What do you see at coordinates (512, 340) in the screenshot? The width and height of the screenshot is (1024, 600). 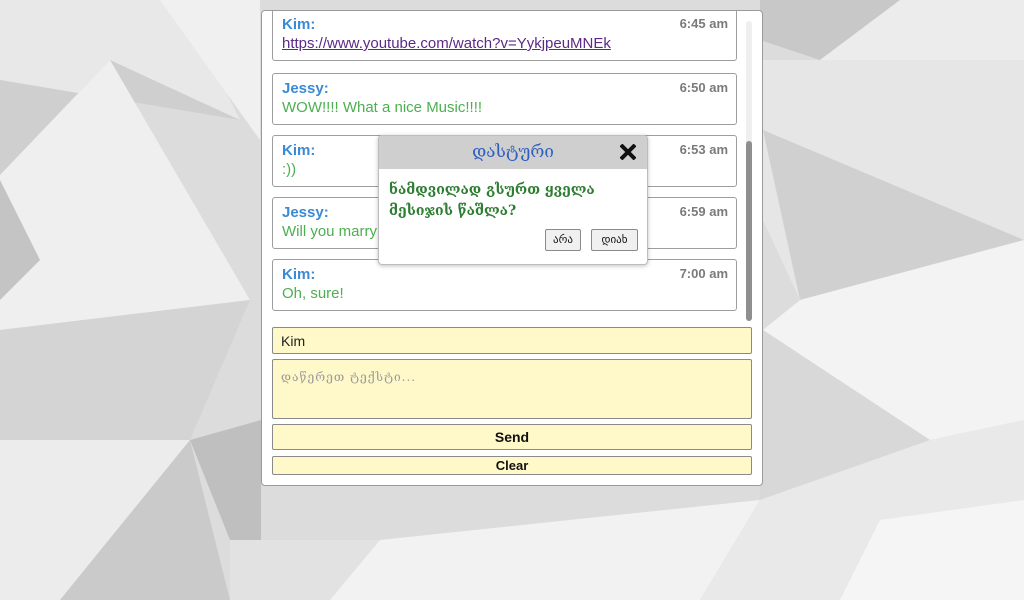 I see `name-input` at bounding box center [512, 340].